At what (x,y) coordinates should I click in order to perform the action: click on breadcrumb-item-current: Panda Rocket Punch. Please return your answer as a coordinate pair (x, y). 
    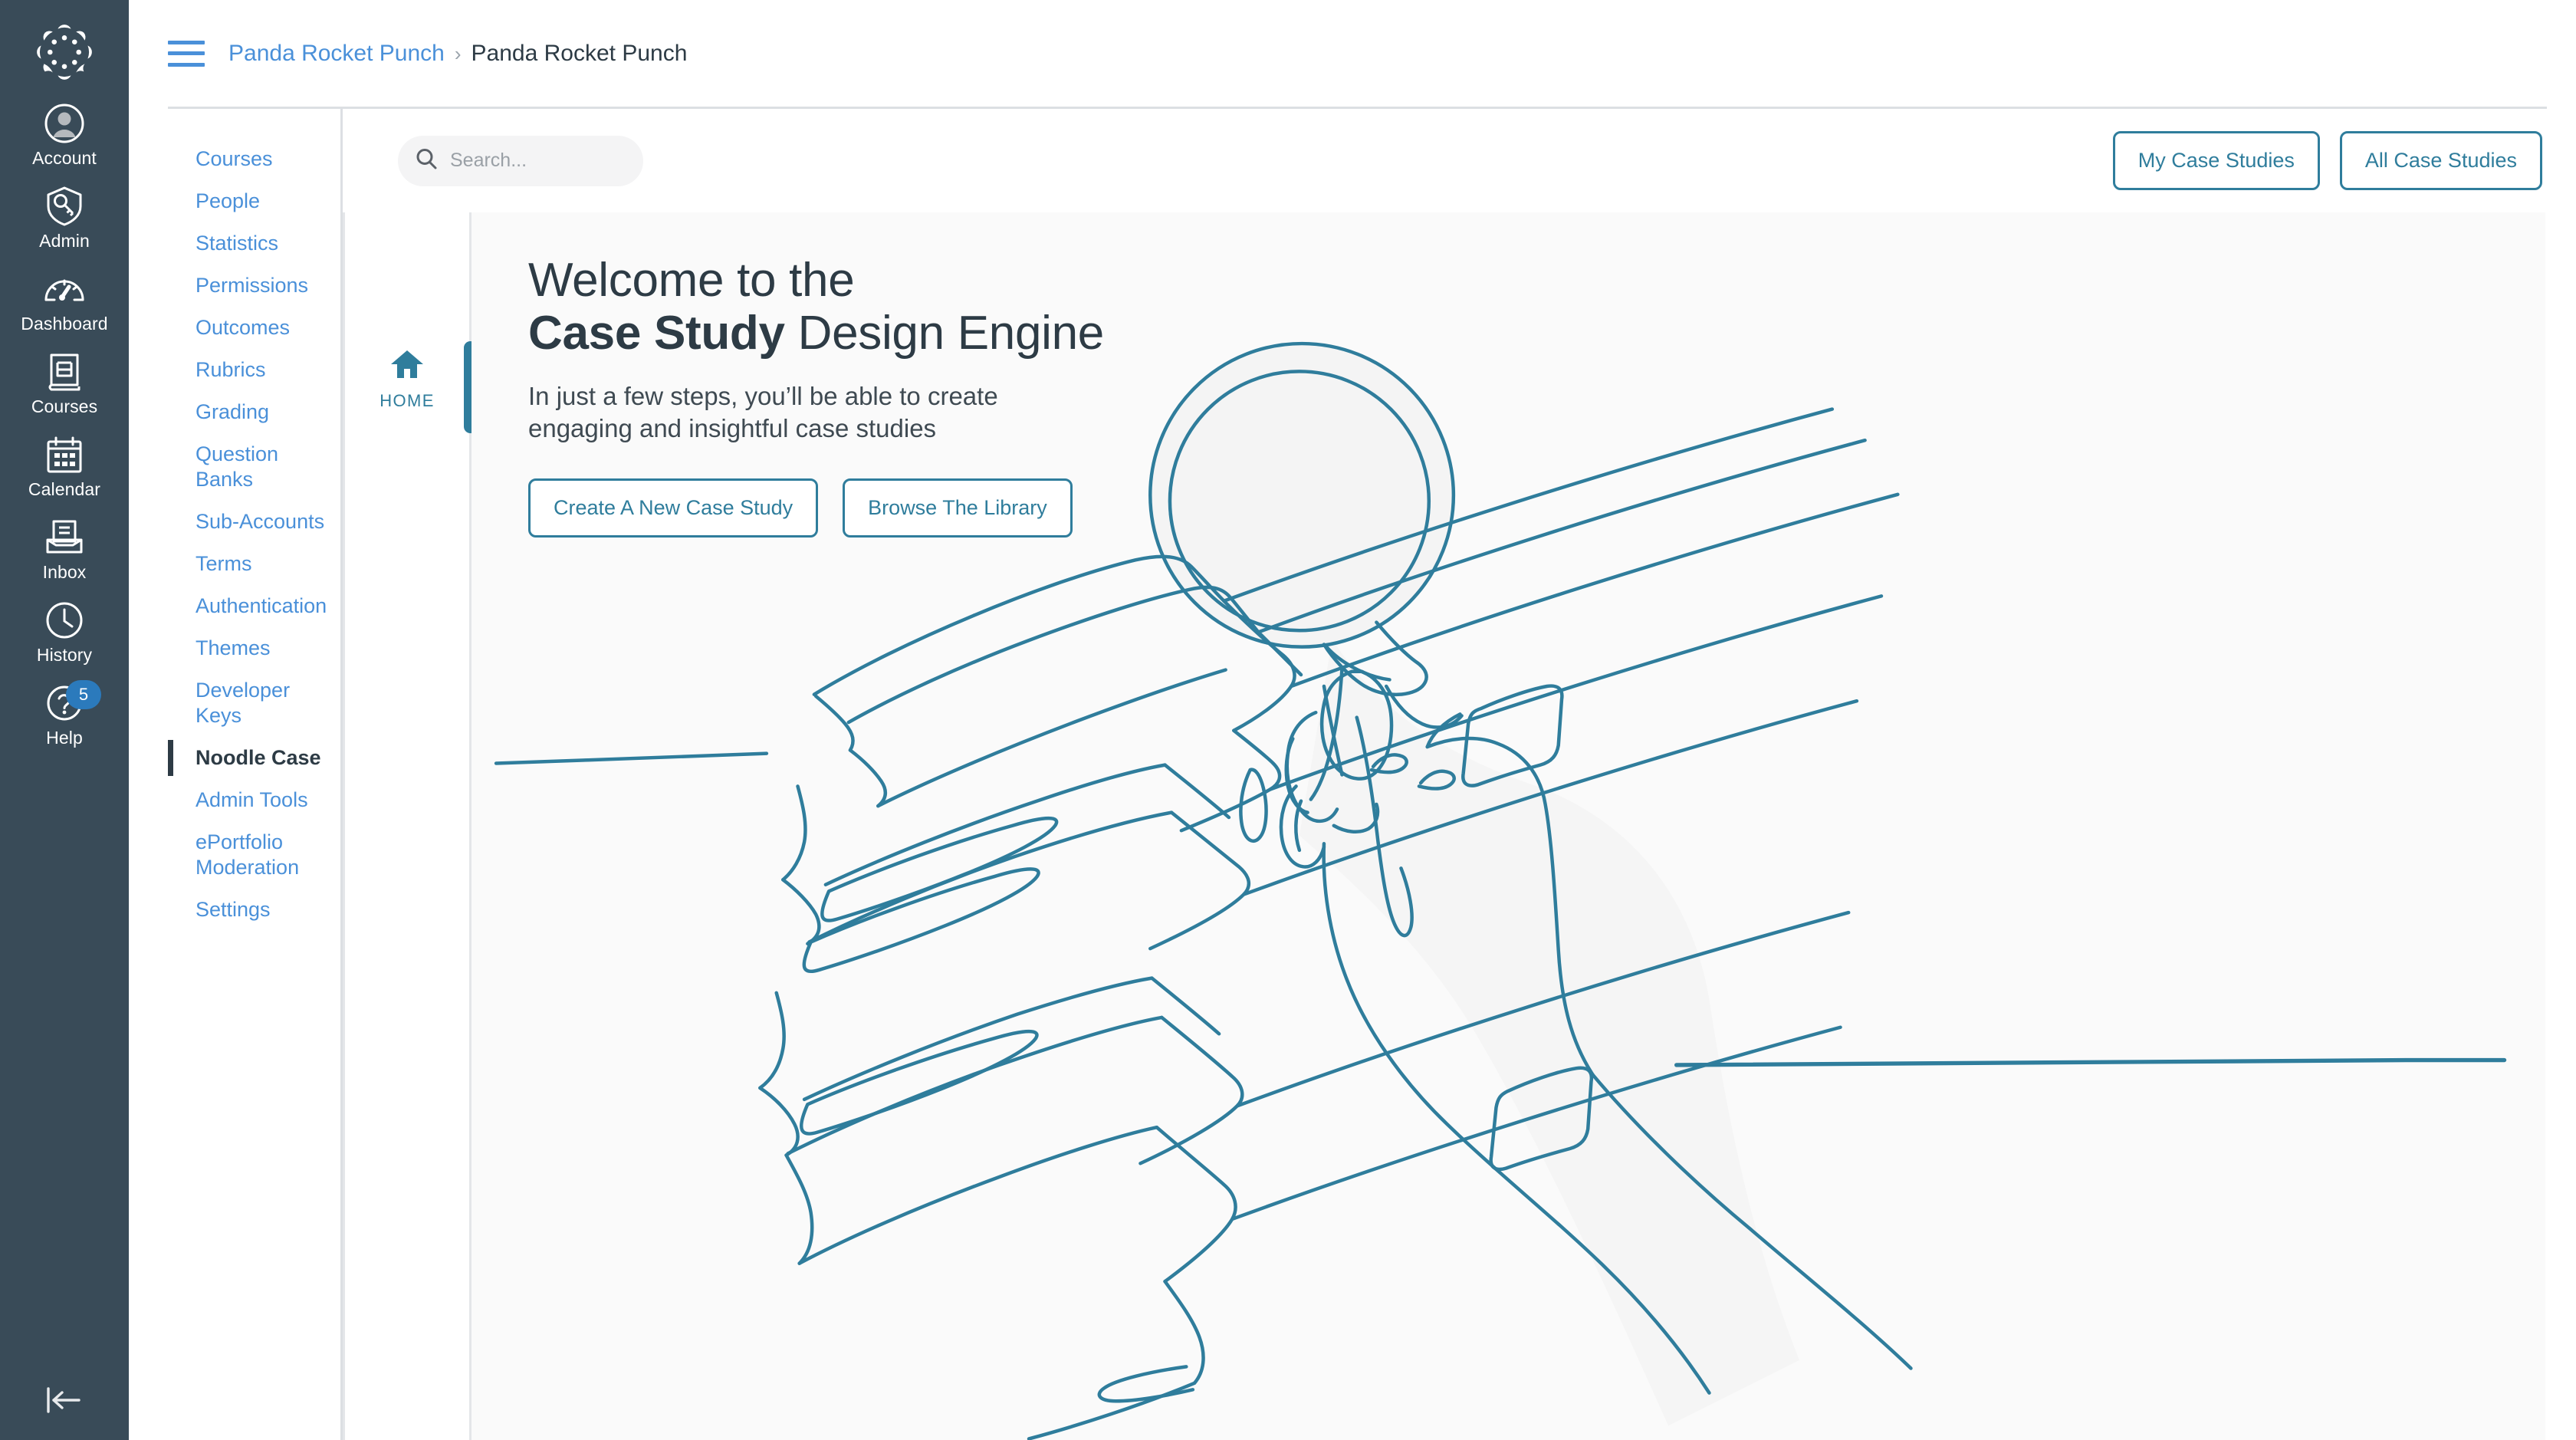
    Looking at the image, I should click on (580, 53).